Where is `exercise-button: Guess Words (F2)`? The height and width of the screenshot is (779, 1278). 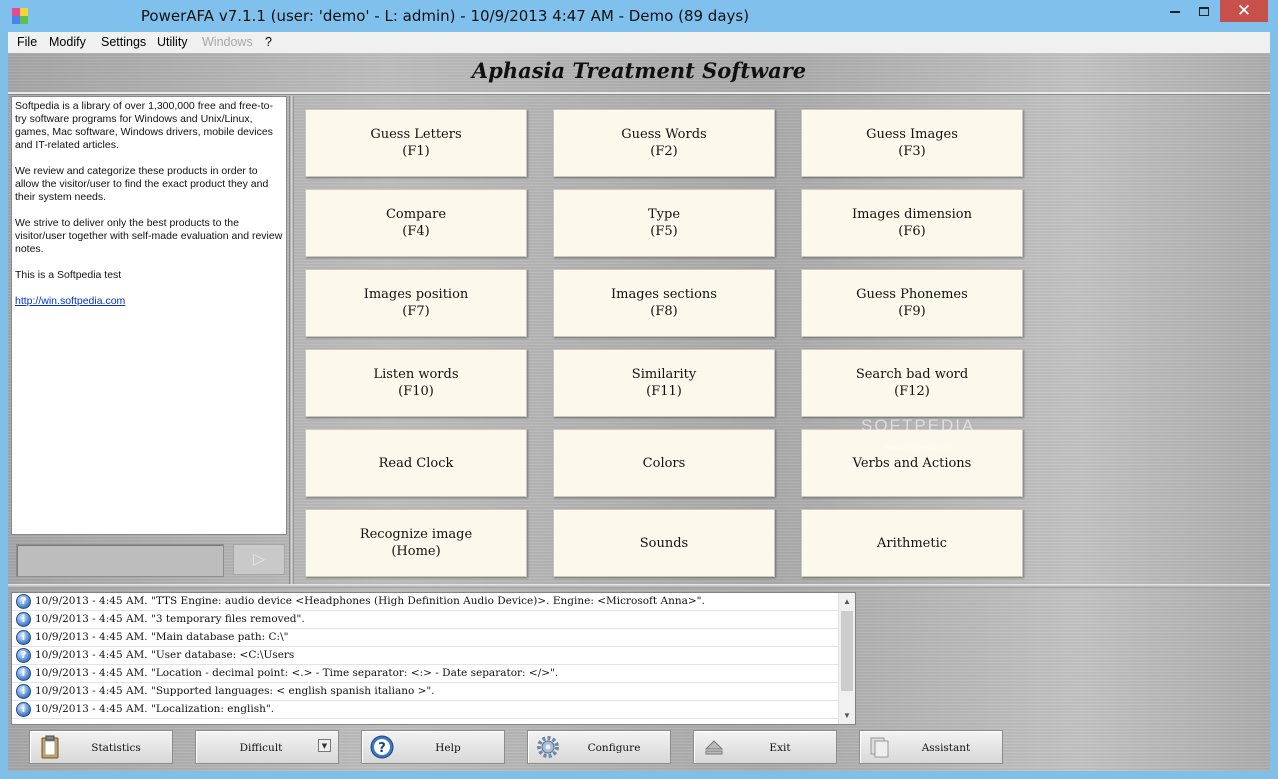
exercise-button: Guess Words (F2) is located at coordinates (664, 143).